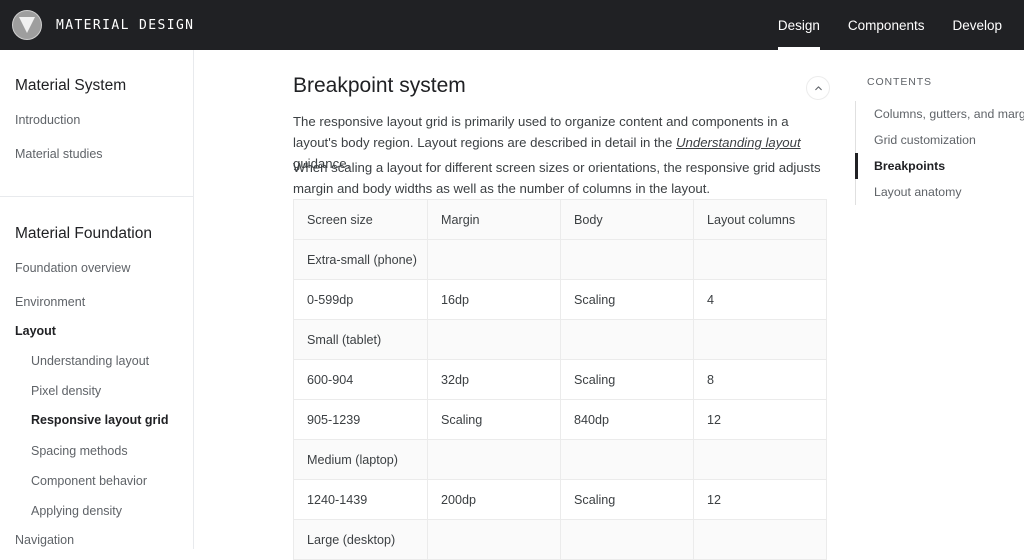 This screenshot has height=560, width=1024. What do you see at coordinates (64, 451) in the screenshot?
I see `sidebar-item-spacing-methods: Spacing methods` at bounding box center [64, 451].